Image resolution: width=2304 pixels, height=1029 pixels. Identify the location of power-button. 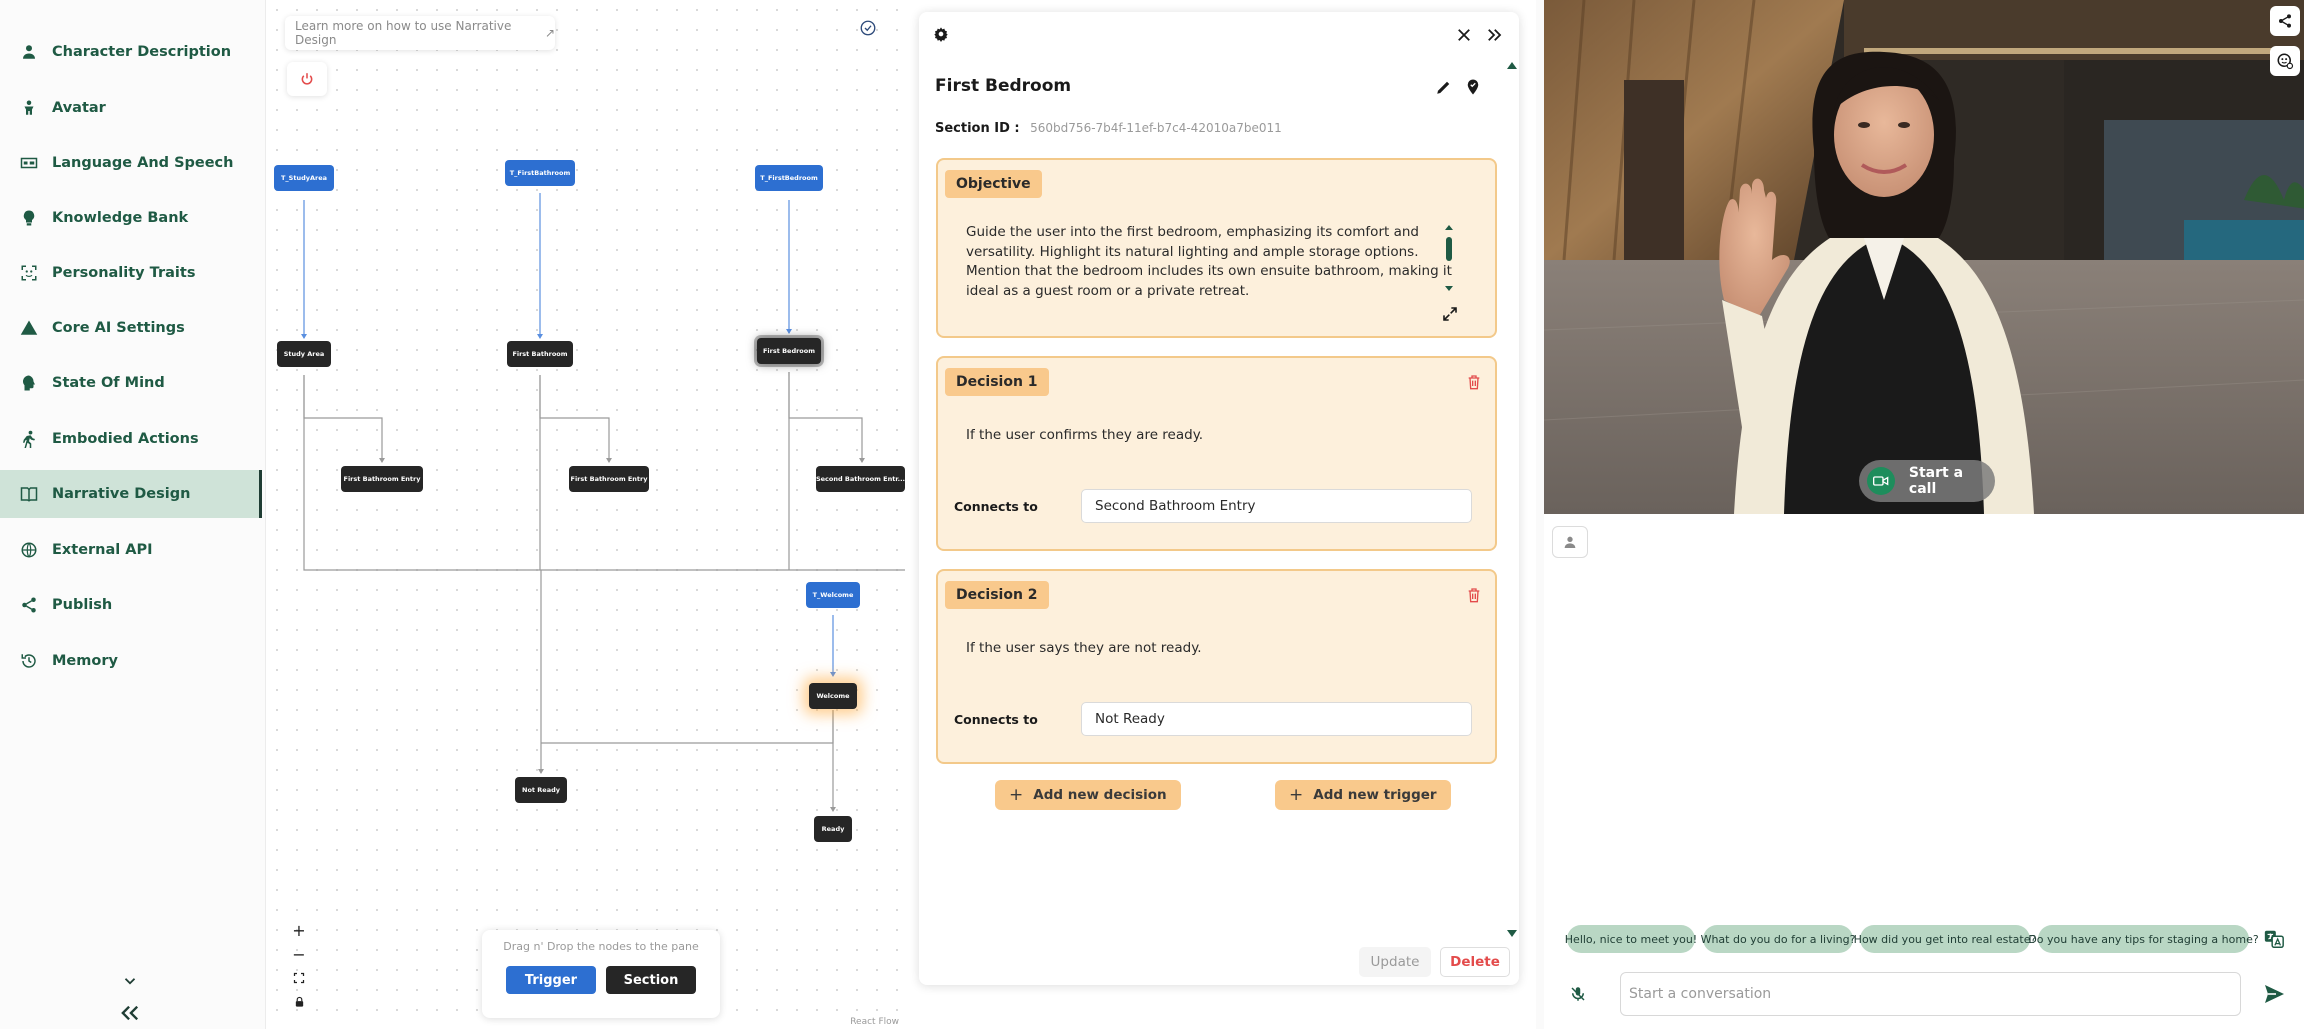
(307, 79).